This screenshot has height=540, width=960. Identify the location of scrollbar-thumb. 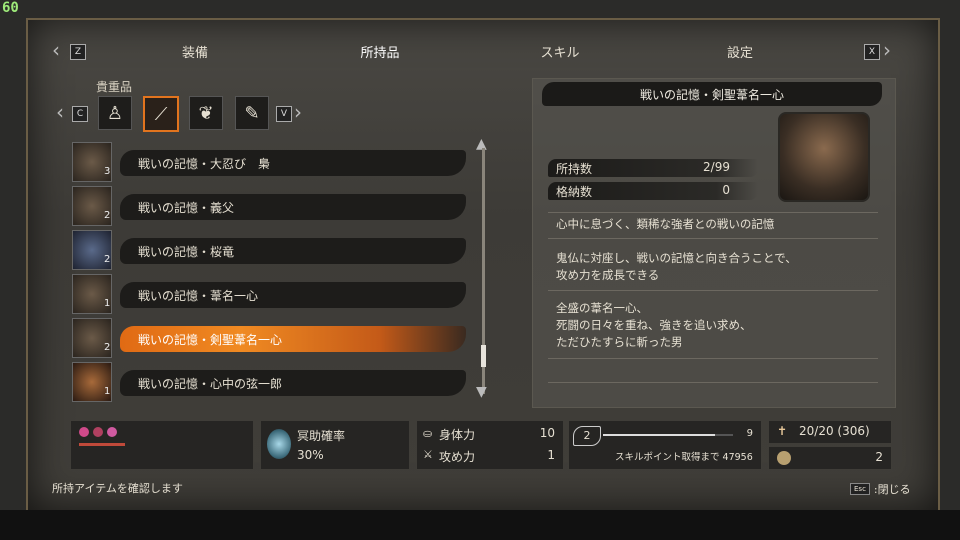
(483, 356).